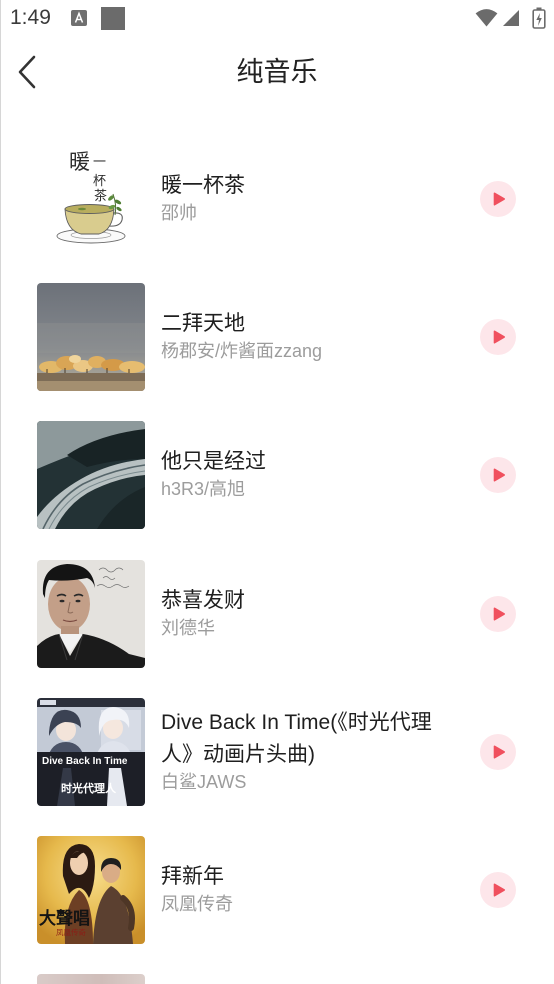 The height and width of the screenshot is (984, 554). I want to click on tea-surface, so click(89, 209).